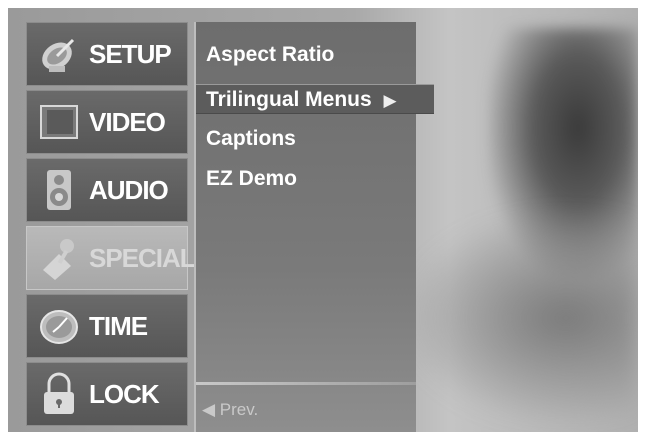 The image size is (645, 439). Describe the element at coordinates (142, 257) in the screenshot. I see `sidebar-item-label: SPECIAL` at that location.